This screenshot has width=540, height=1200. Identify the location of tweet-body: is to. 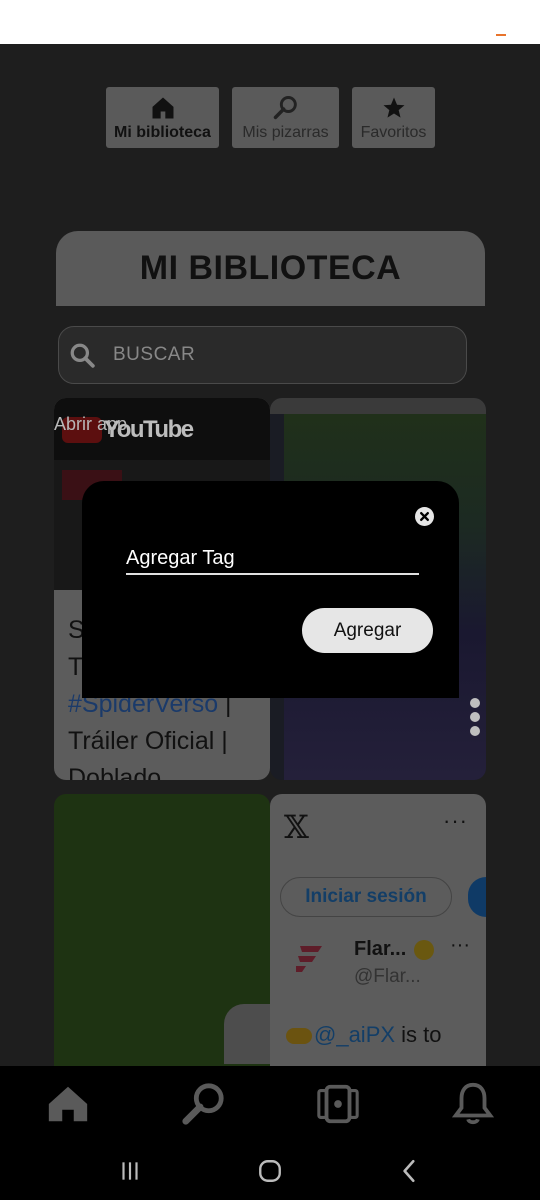
(418, 1034).